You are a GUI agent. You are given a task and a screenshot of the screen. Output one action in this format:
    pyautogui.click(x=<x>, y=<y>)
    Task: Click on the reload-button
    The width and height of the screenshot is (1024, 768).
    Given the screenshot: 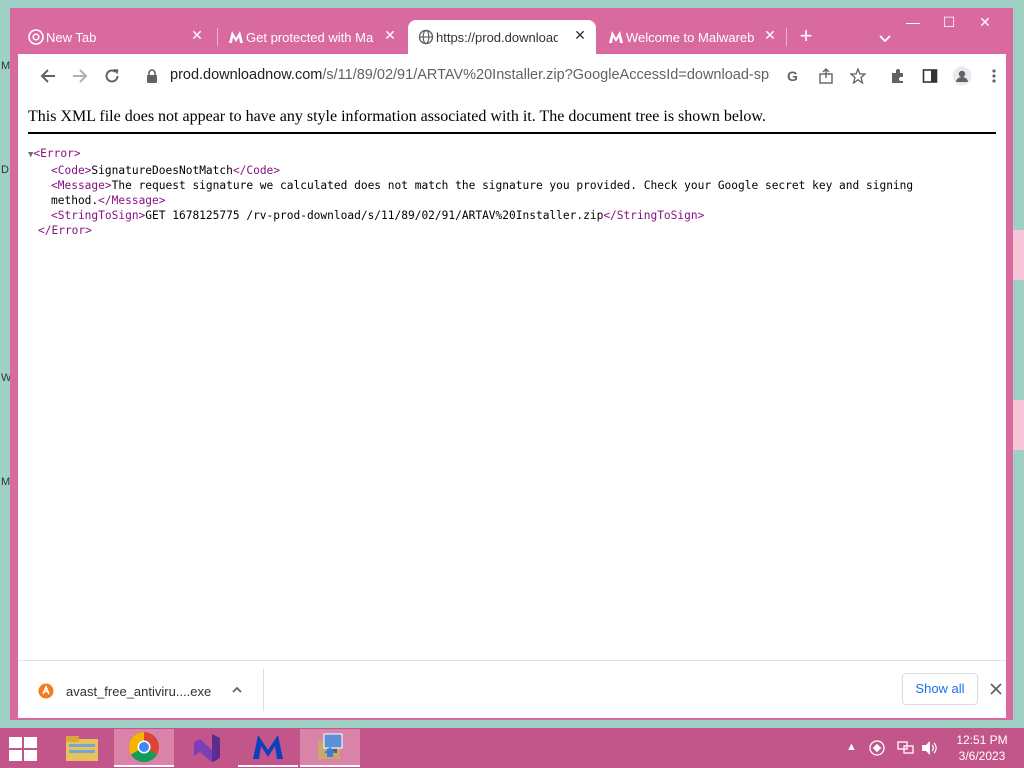 What is the action you would take?
    pyautogui.click(x=112, y=76)
    